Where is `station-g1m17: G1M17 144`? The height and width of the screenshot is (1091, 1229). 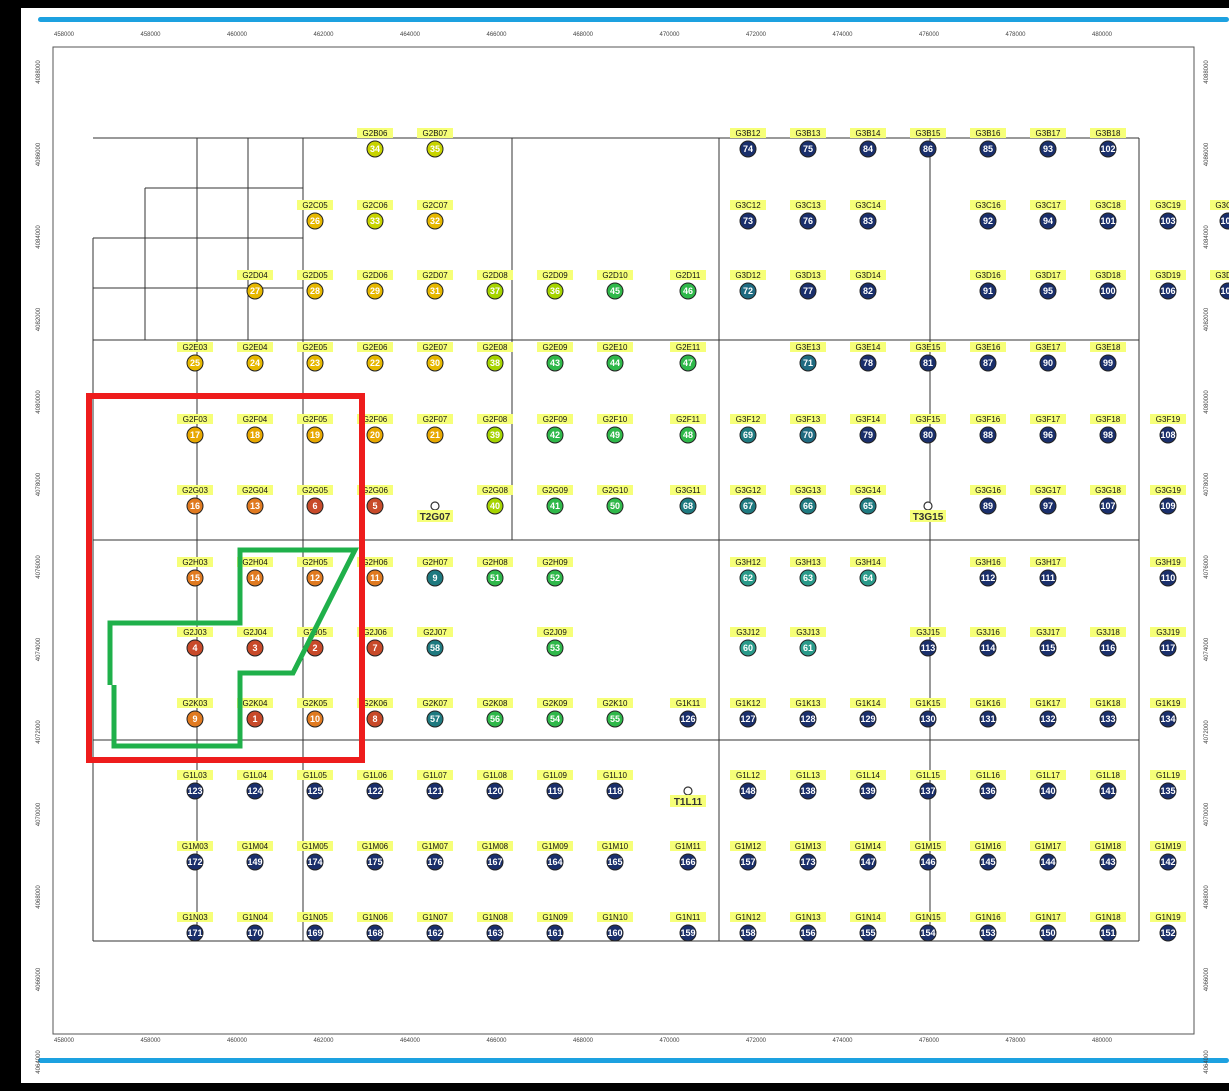 station-g1m17: G1M17 144 is located at coordinates (1048, 856).